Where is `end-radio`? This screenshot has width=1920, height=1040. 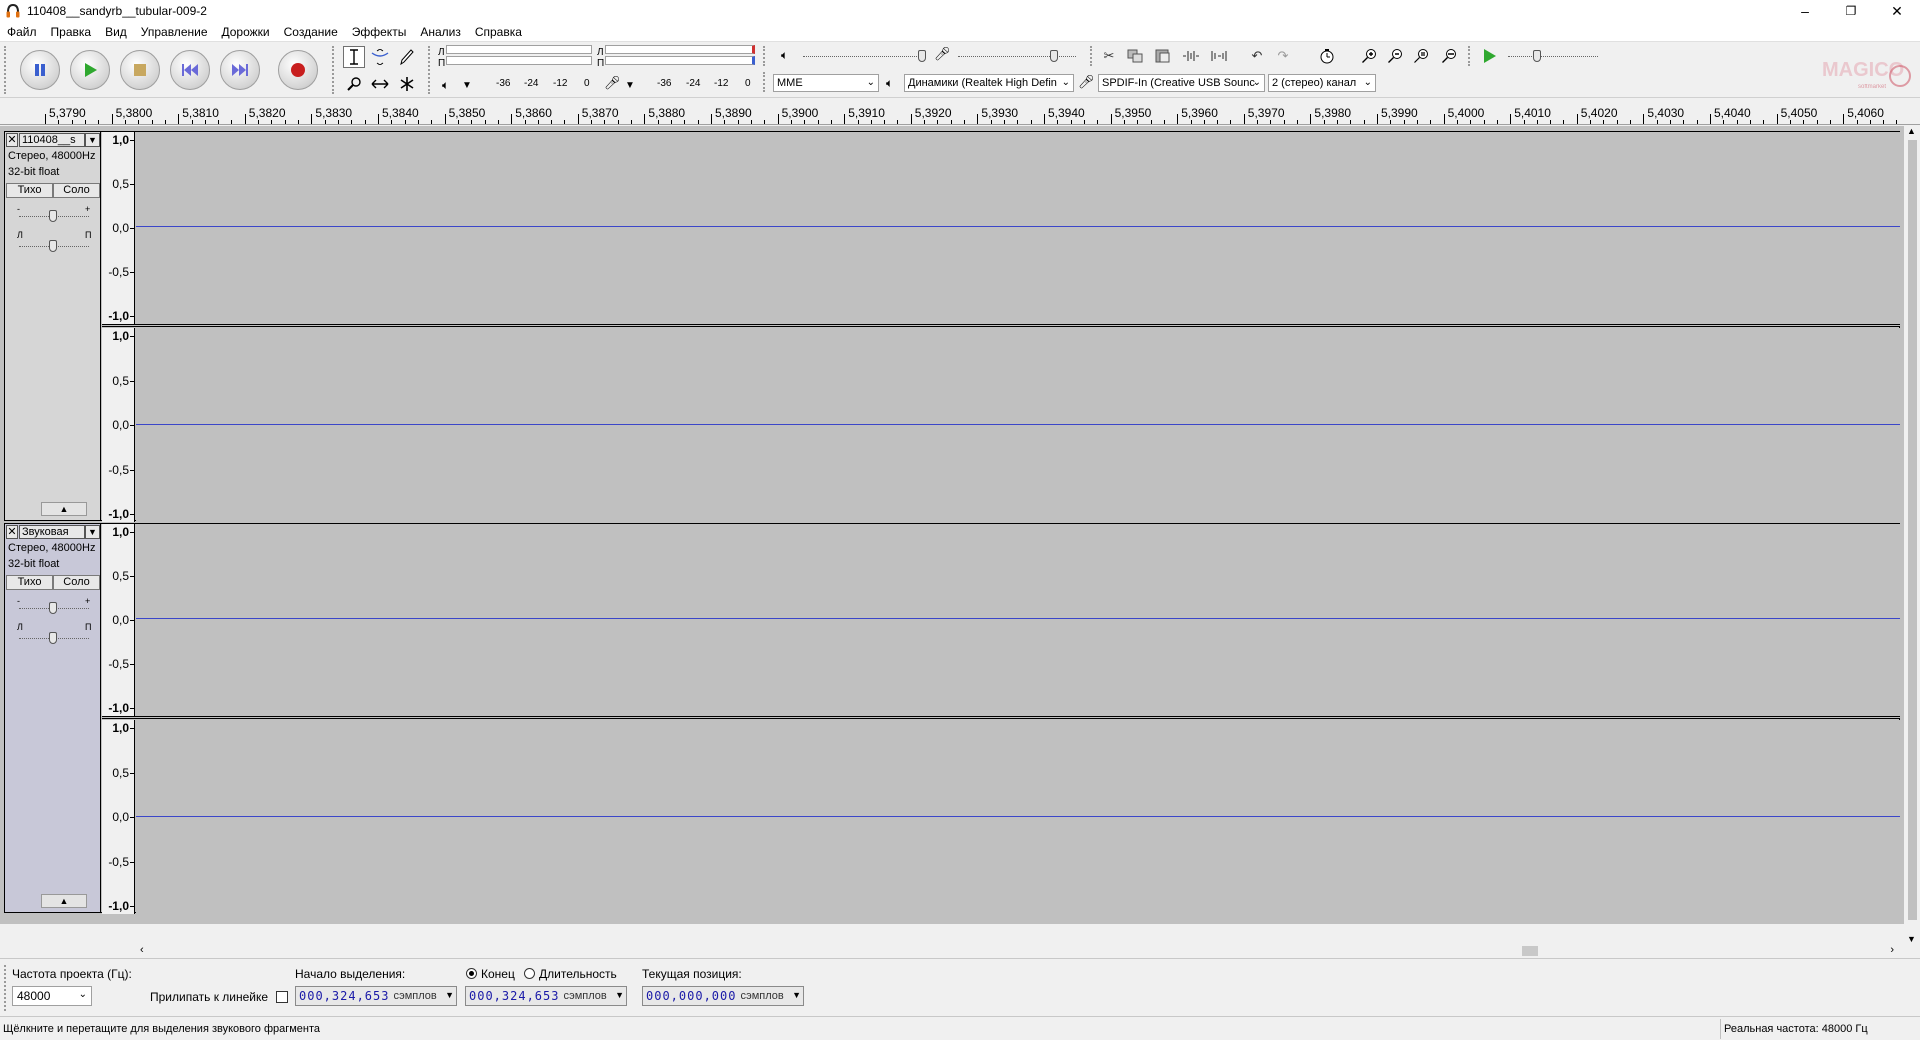
end-radio is located at coordinates (471, 973).